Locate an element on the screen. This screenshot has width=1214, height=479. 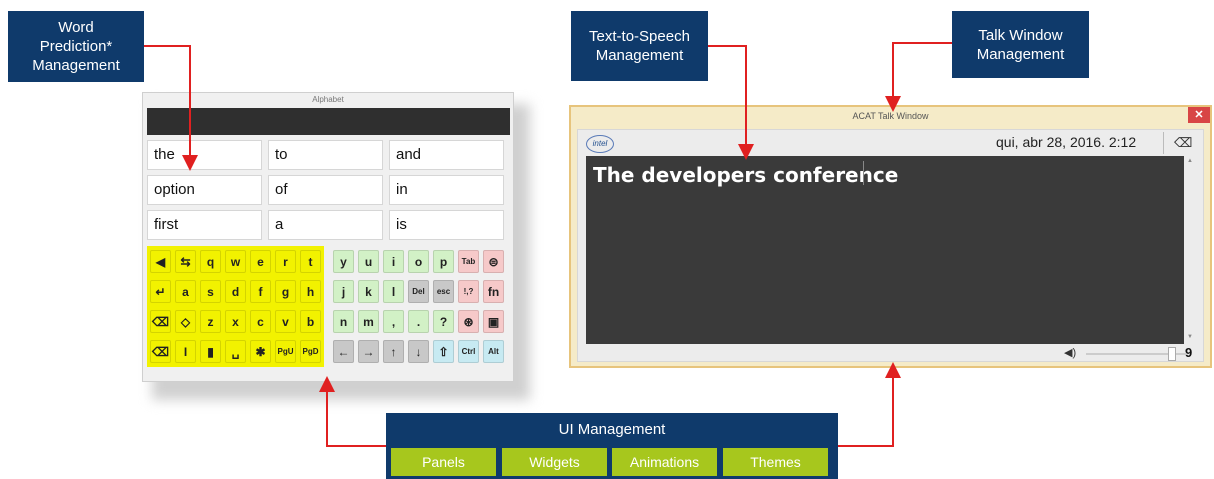
word-suggestion: option is located at coordinates (204, 190).